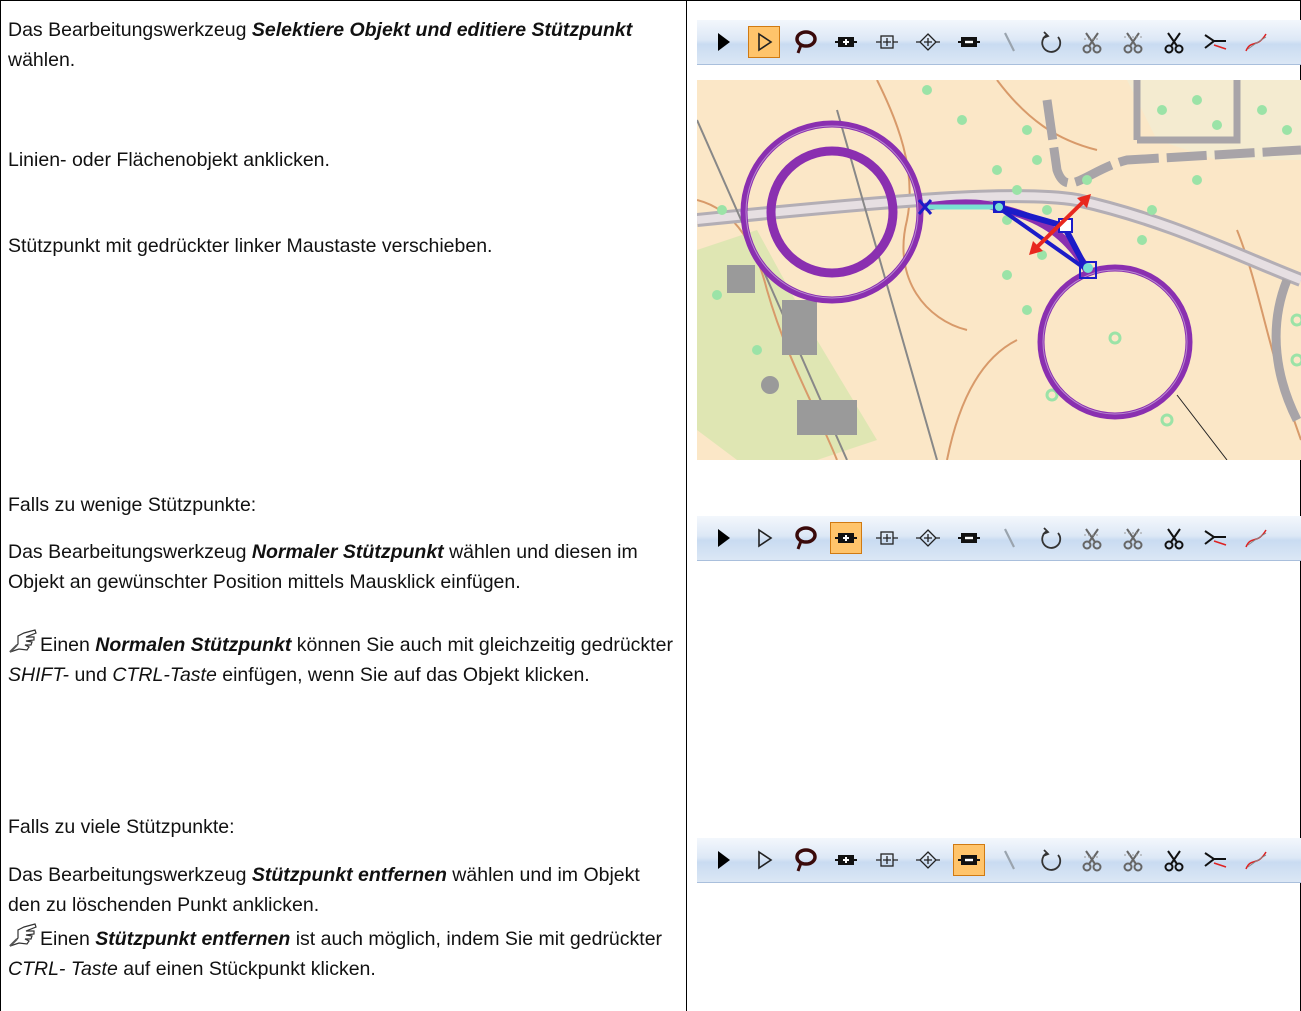 The width and height of the screenshot is (1301, 1011). What do you see at coordinates (349, 875) in the screenshot?
I see `tool-name-remove-vertex: Stützpunkt entfernen` at bounding box center [349, 875].